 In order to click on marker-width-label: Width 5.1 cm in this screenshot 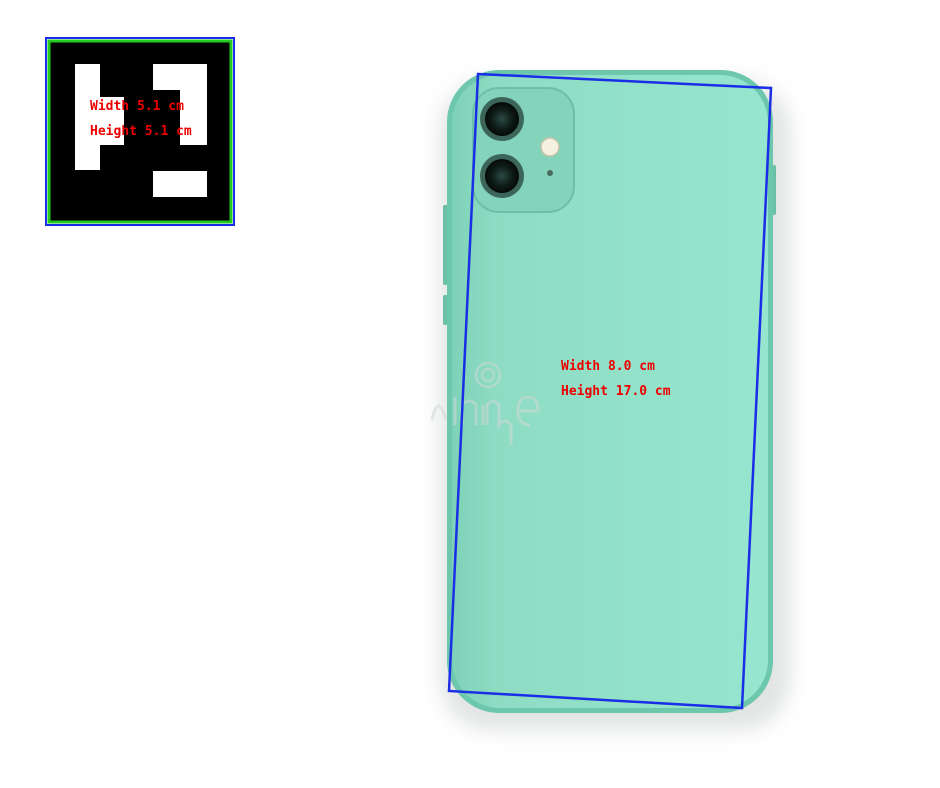, I will do `click(137, 106)`.